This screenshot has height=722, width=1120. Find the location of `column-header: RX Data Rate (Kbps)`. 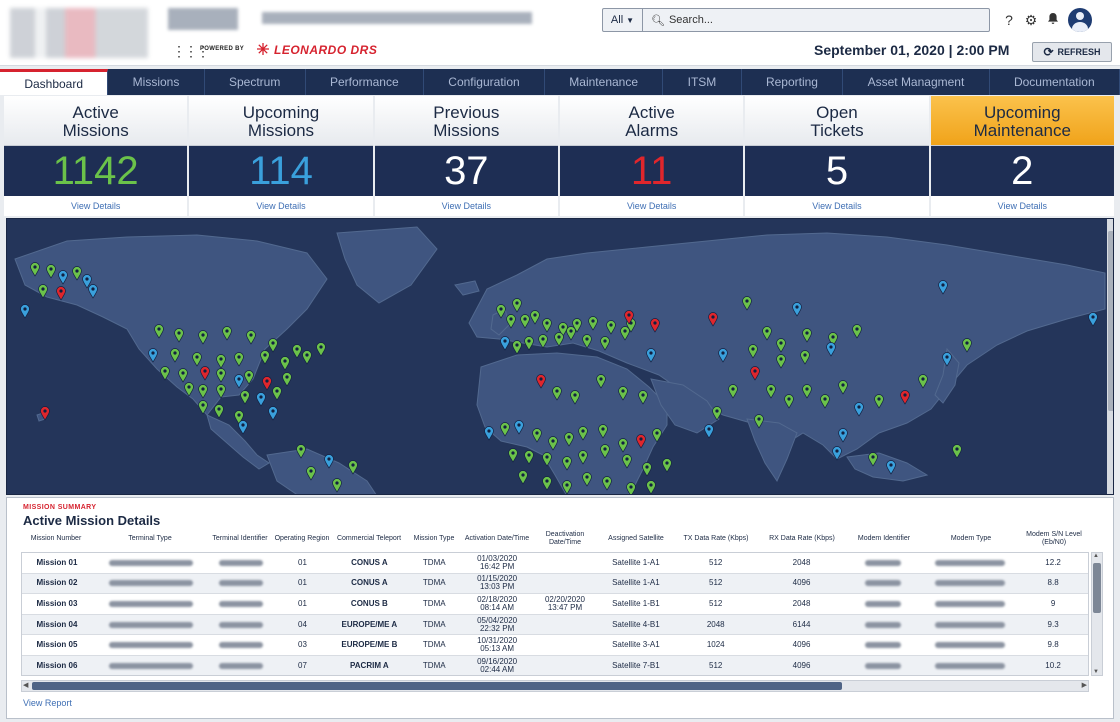

column-header: RX Data Rate (Kbps) is located at coordinates (802, 539).